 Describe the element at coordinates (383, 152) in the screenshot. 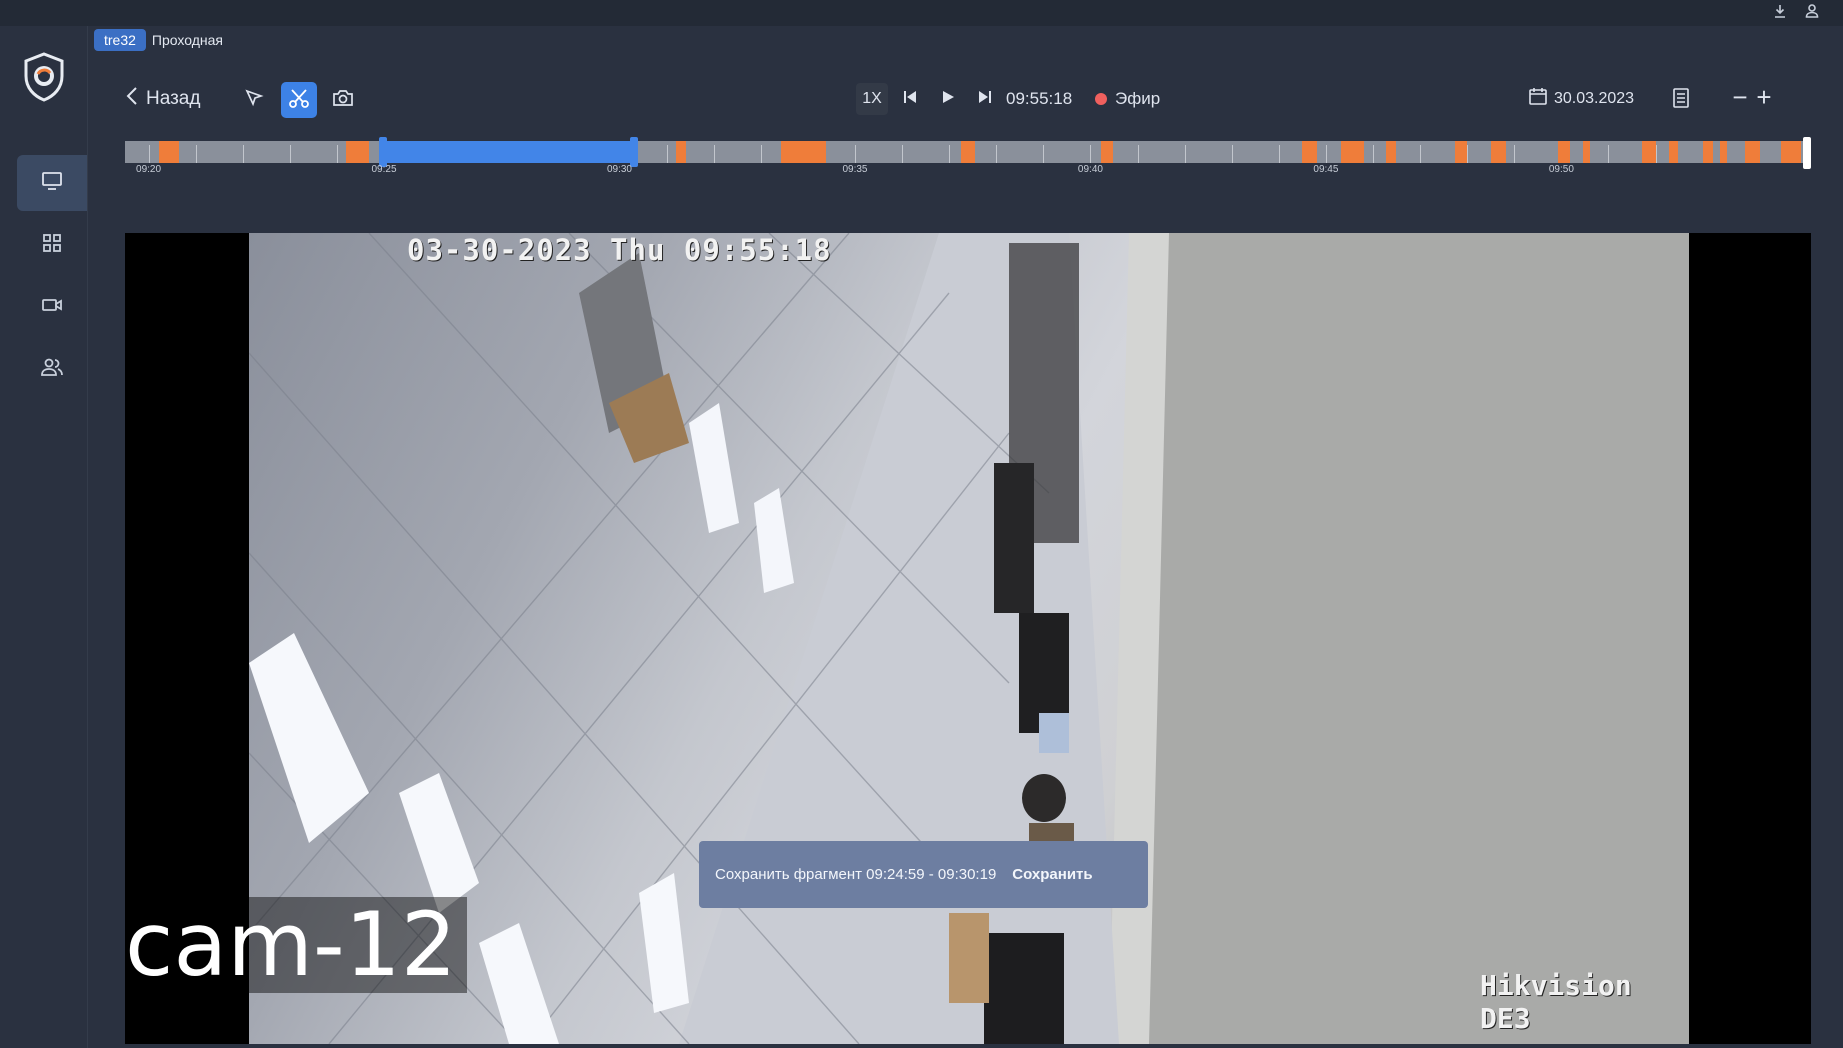

I see `selection-start-handle` at that location.